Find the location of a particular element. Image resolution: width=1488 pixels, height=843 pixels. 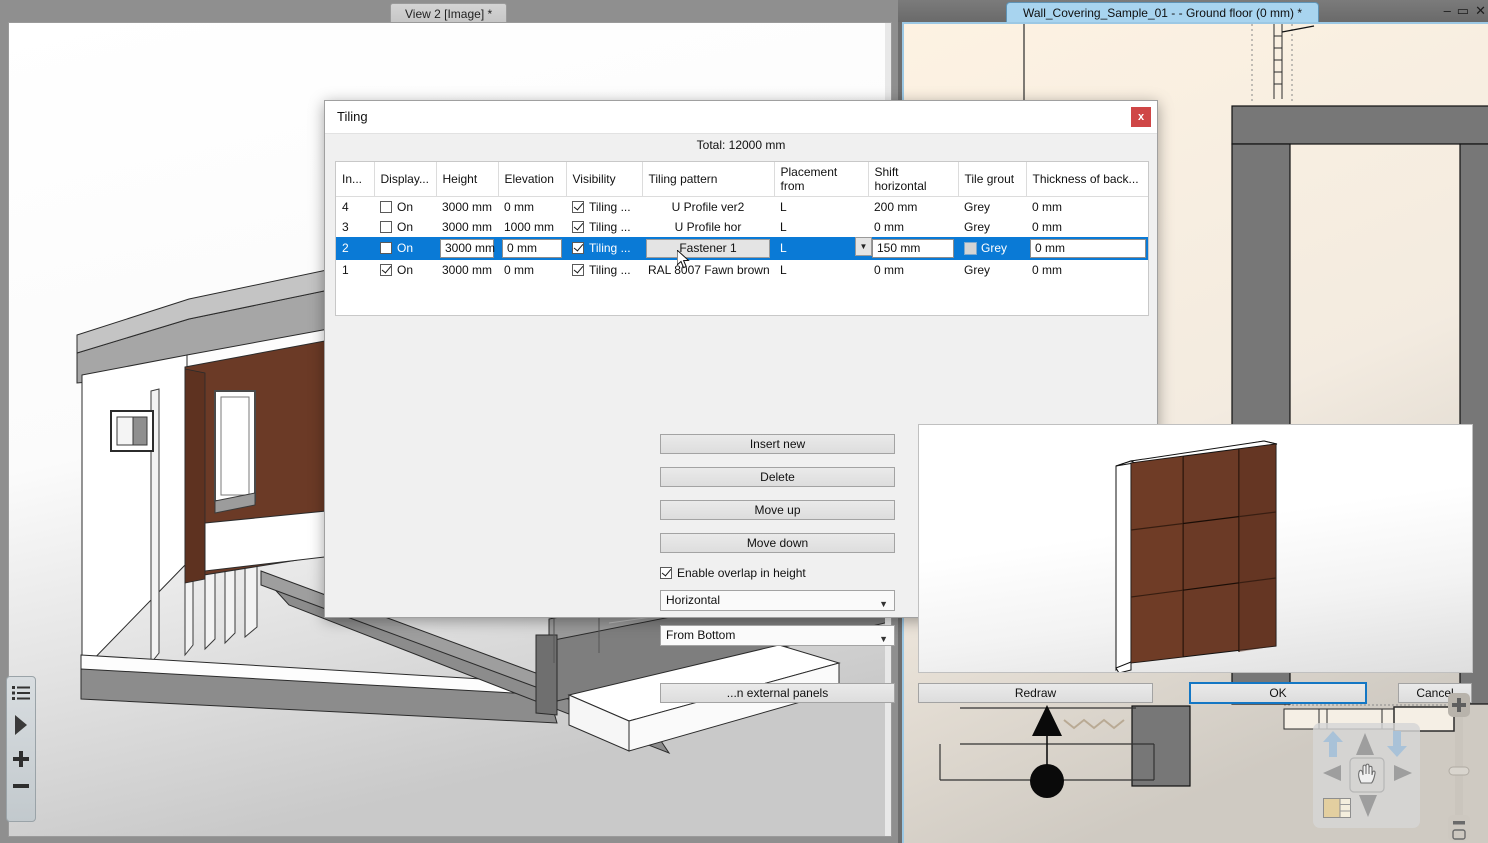

arrow-left-small-icon is located at coordinates (1332, 773).